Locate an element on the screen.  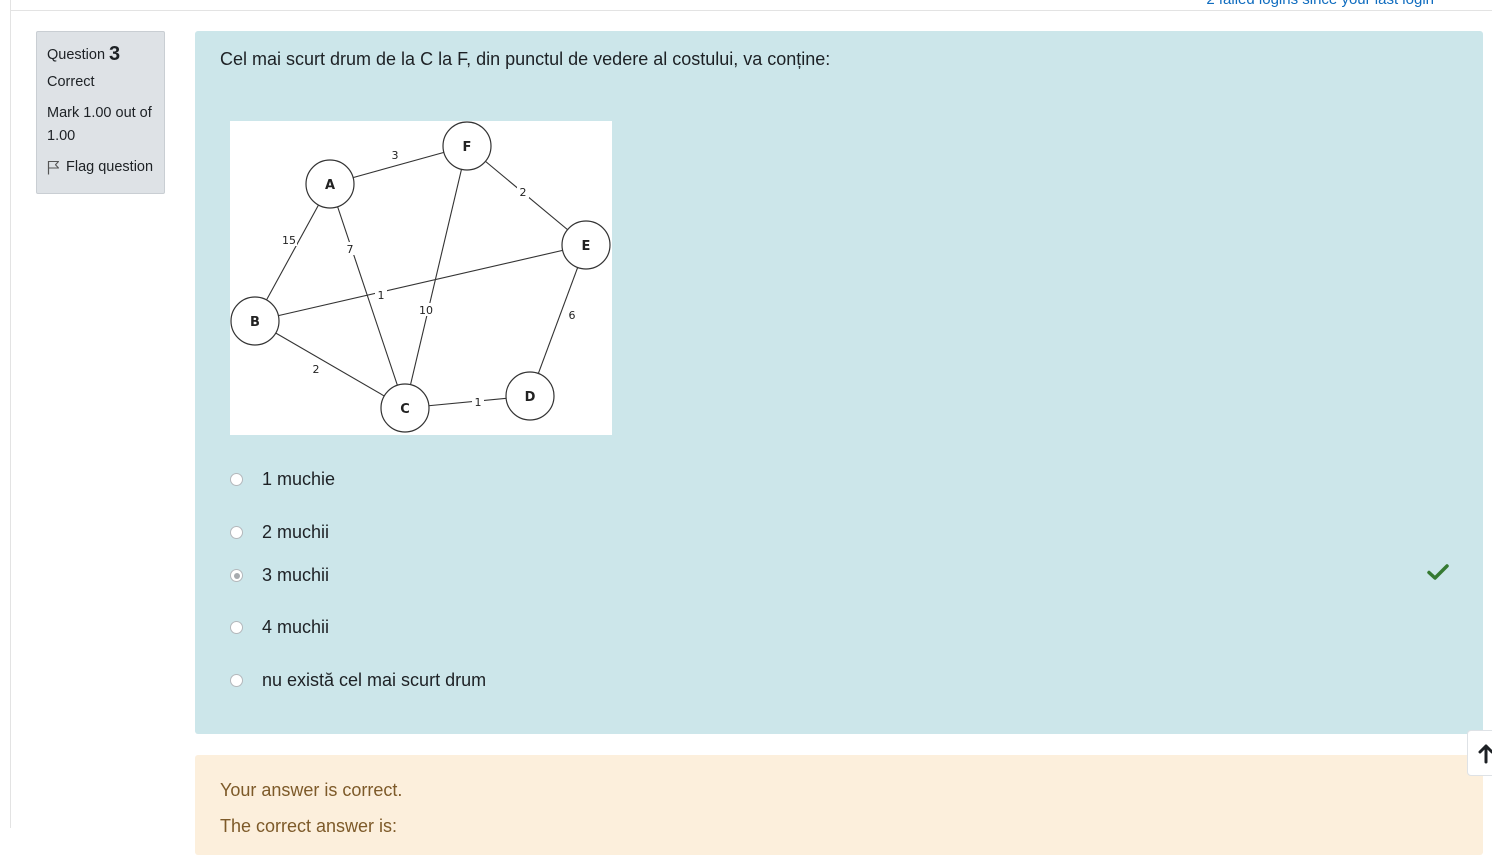
answer-radio-selected is located at coordinates (236, 575).